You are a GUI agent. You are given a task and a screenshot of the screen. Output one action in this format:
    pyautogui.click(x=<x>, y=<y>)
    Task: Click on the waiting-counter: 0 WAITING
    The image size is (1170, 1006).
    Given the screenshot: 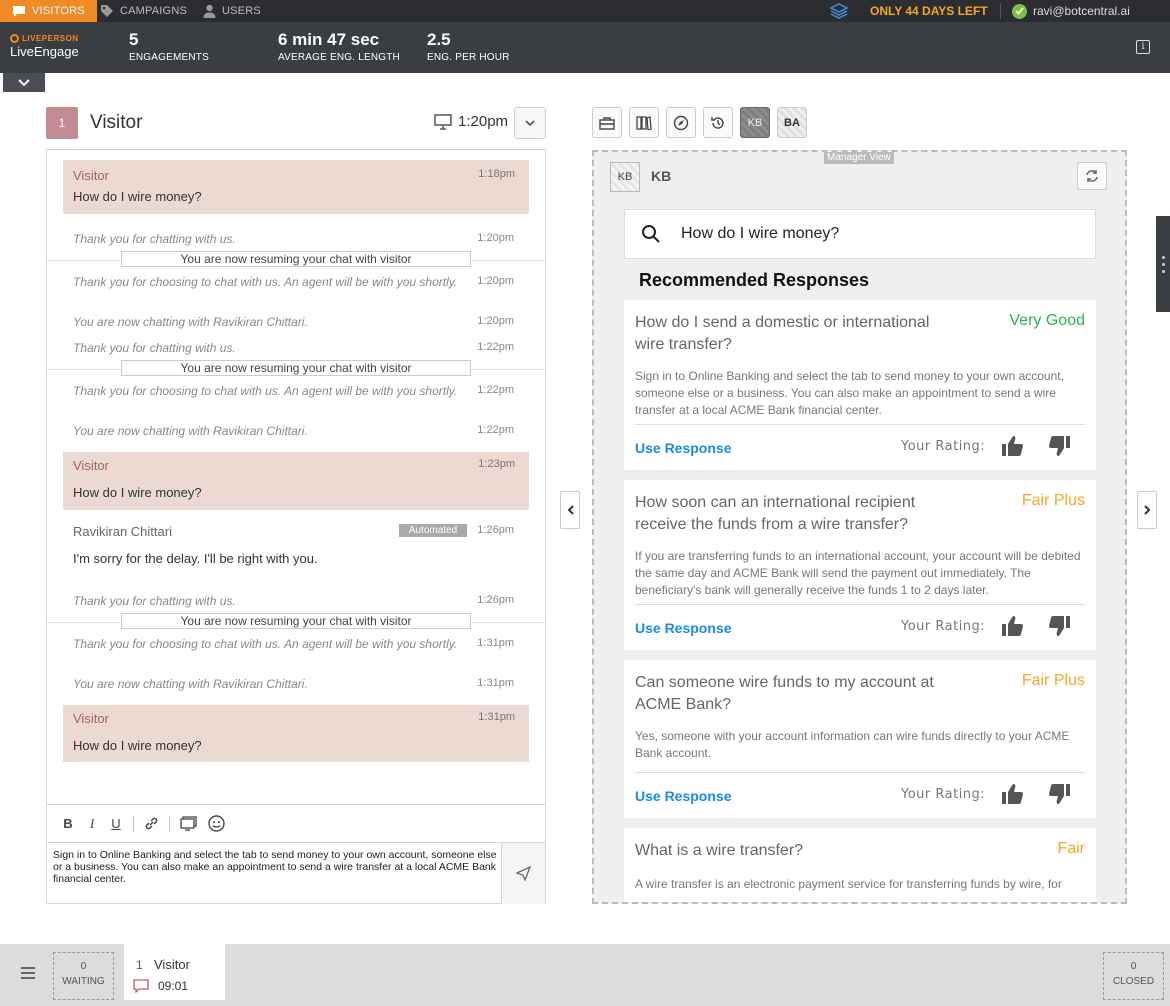 What is the action you would take?
    pyautogui.click(x=83, y=976)
    